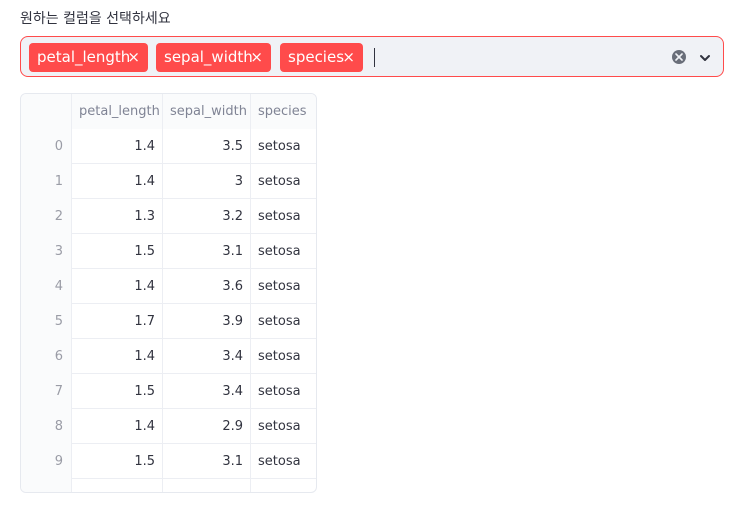 This screenshot has width=736, height=505. What do you see at coordinates (208, 57) in the screenshot?
I see `tag-label: sepal_width` at bounding box center [208, 57].